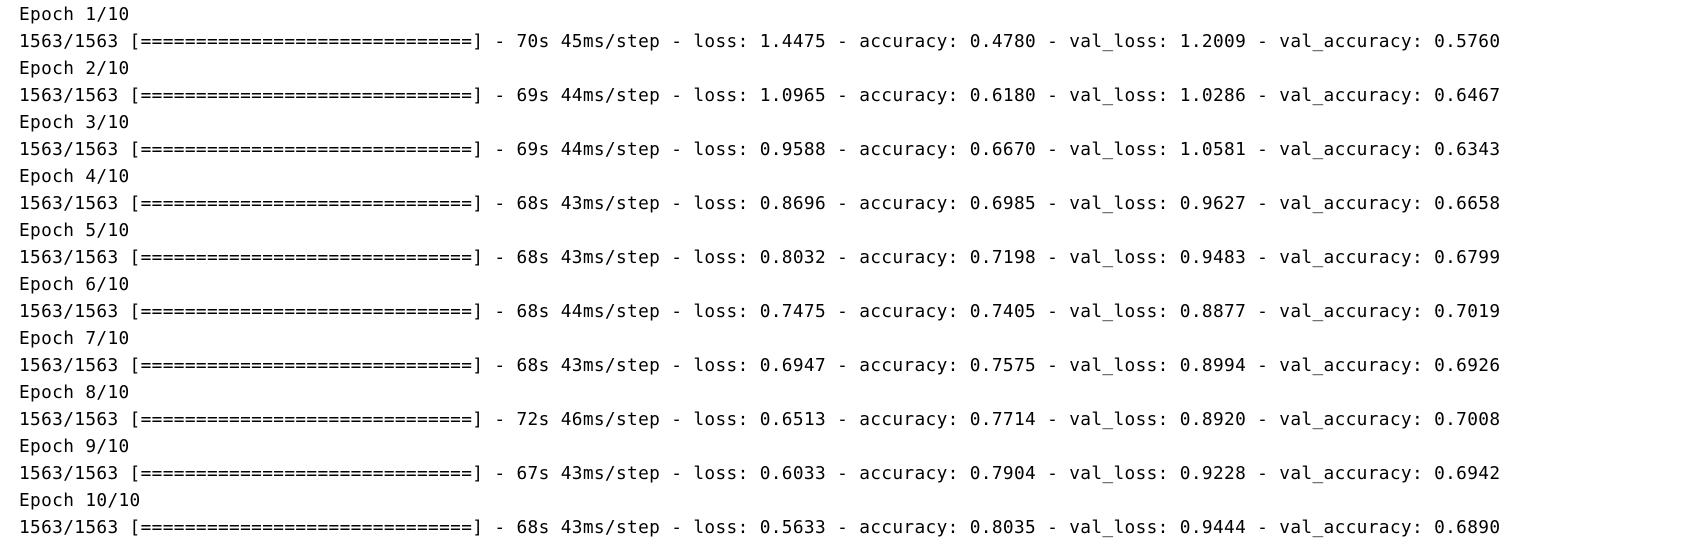  What do you see at coordinates (80, 500) in the screenshot?
I see `epoch-header: Epoch 10/10` at bounding box center [80, 500].